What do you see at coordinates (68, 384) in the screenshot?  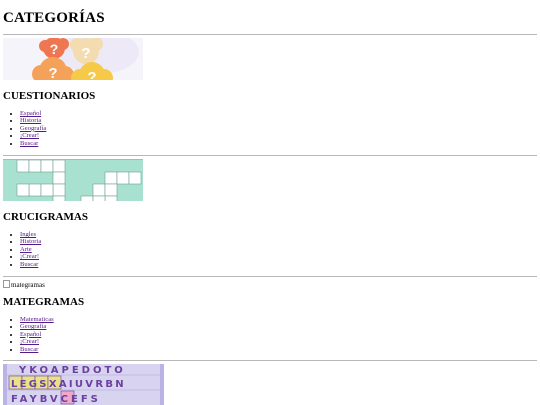 I see `wordsearch-row: LEGSXAIUVRBN` at bounding box center [68, 384].